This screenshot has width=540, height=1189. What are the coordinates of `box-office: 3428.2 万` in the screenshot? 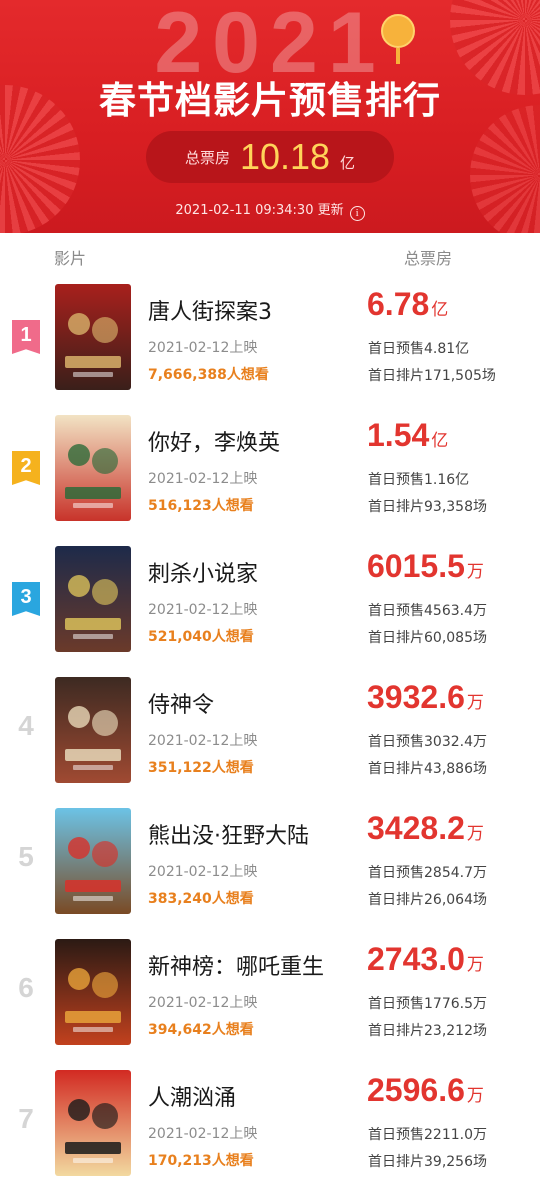 It's located at (425, 828).